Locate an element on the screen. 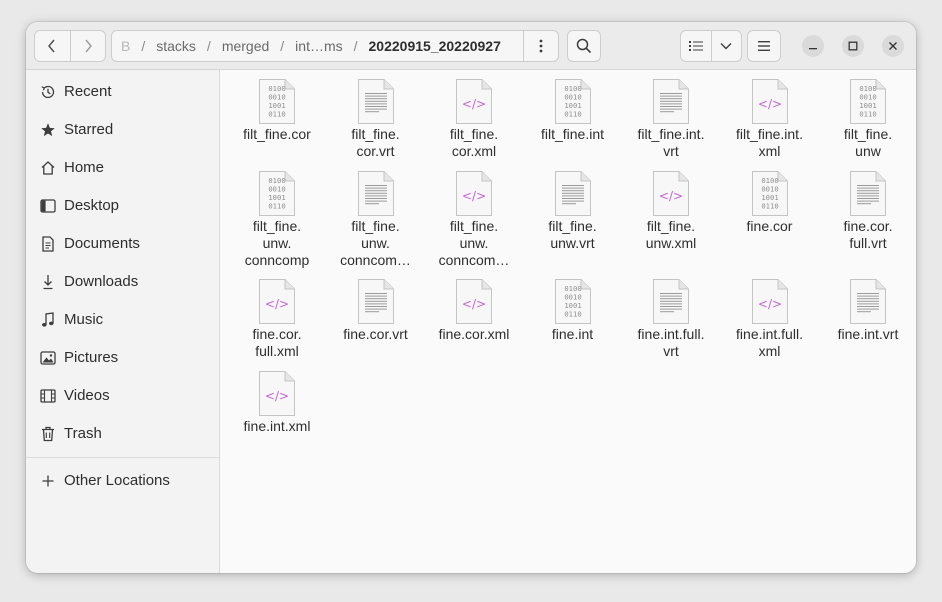 Image resolution: width=942 pixels, height=602 pixels. file-name-line: cor.vrt is located at coordinates (375, 151).